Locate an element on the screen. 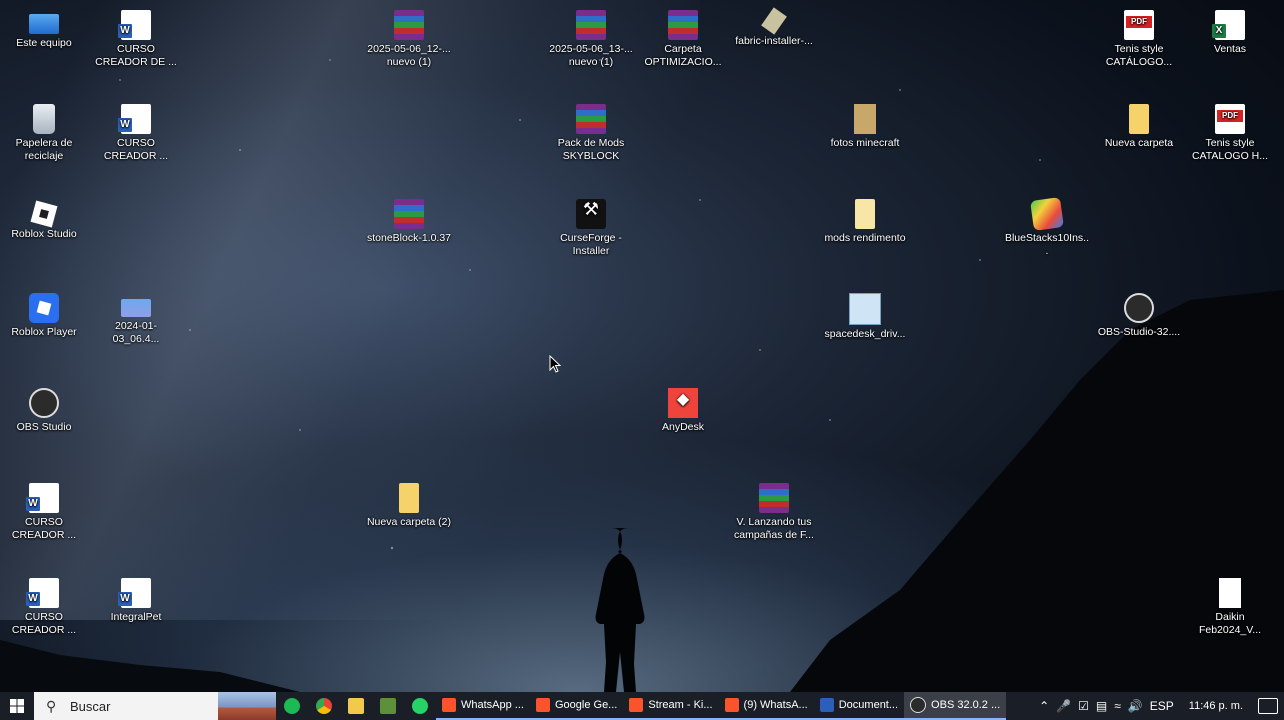 Image resolution: width=1284 pixels, height=720 pixels. notification-icon is located at coordinates (1268, 706).